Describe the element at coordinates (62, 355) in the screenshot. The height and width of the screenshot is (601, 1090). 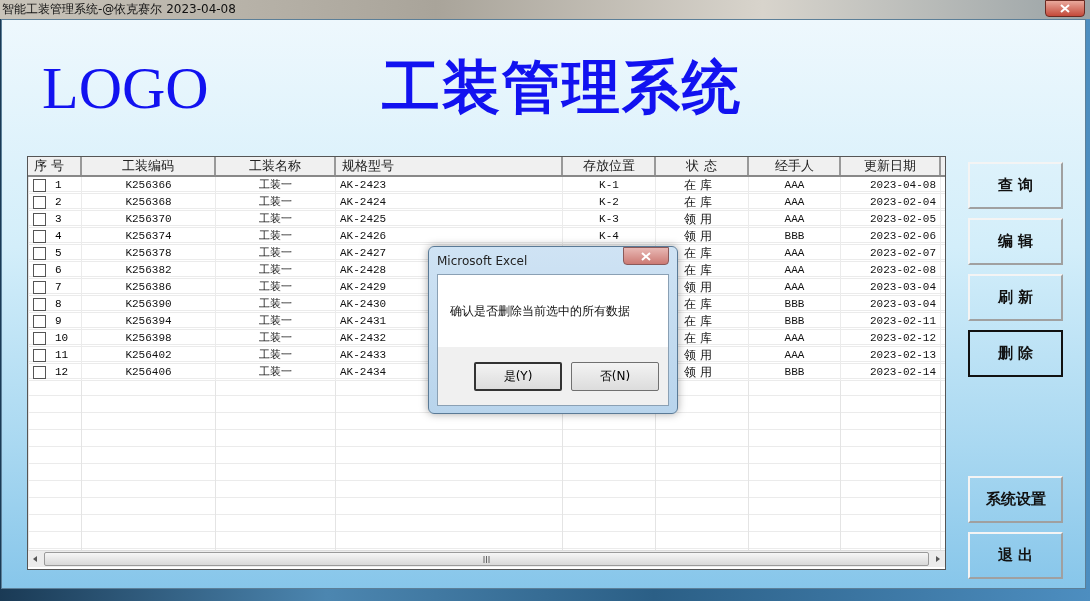
I see `row-number: 11` at that location.